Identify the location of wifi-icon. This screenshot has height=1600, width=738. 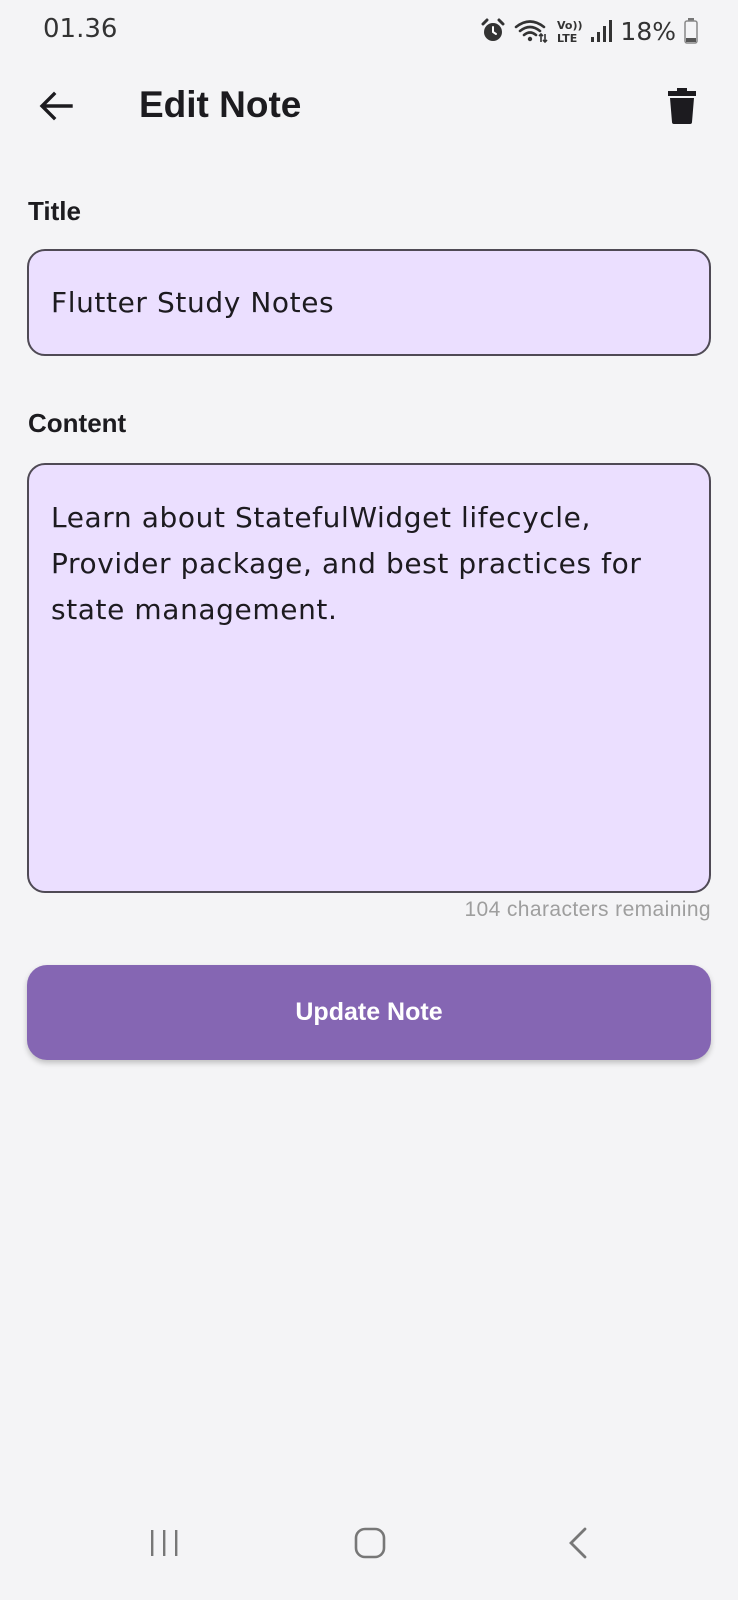
(531, 31).